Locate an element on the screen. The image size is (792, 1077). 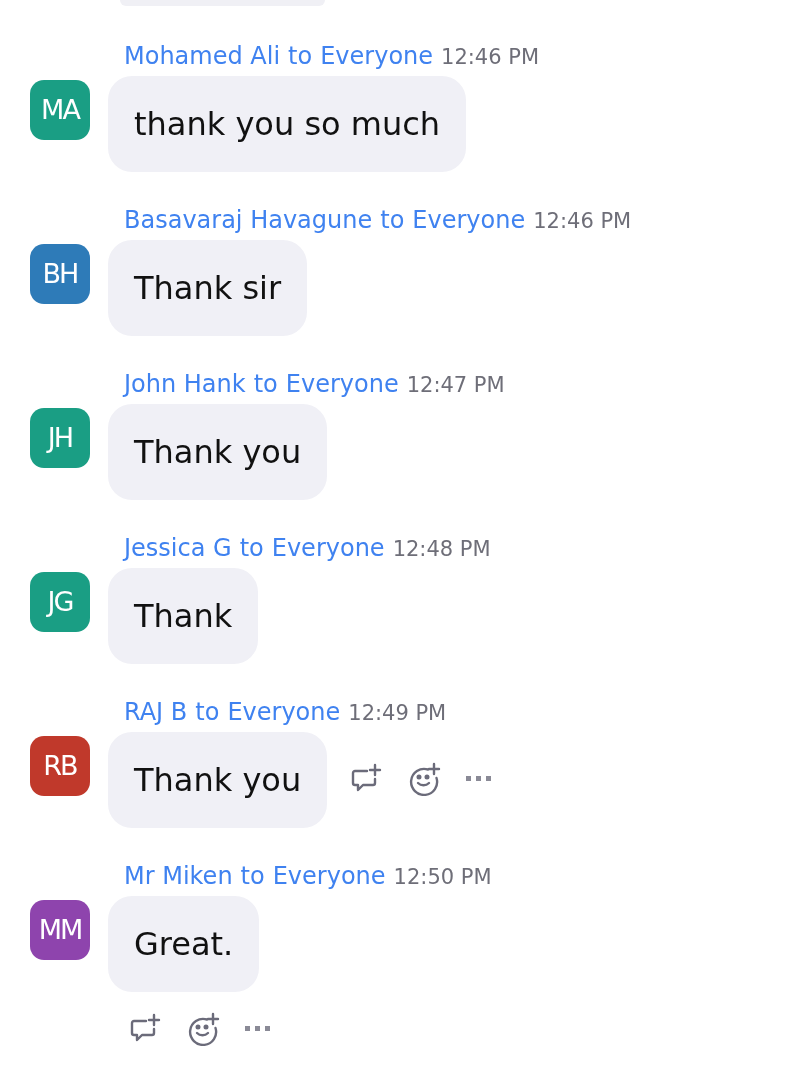
sender-name: Basavaraj Havagune is located at coordinates (248, 220).